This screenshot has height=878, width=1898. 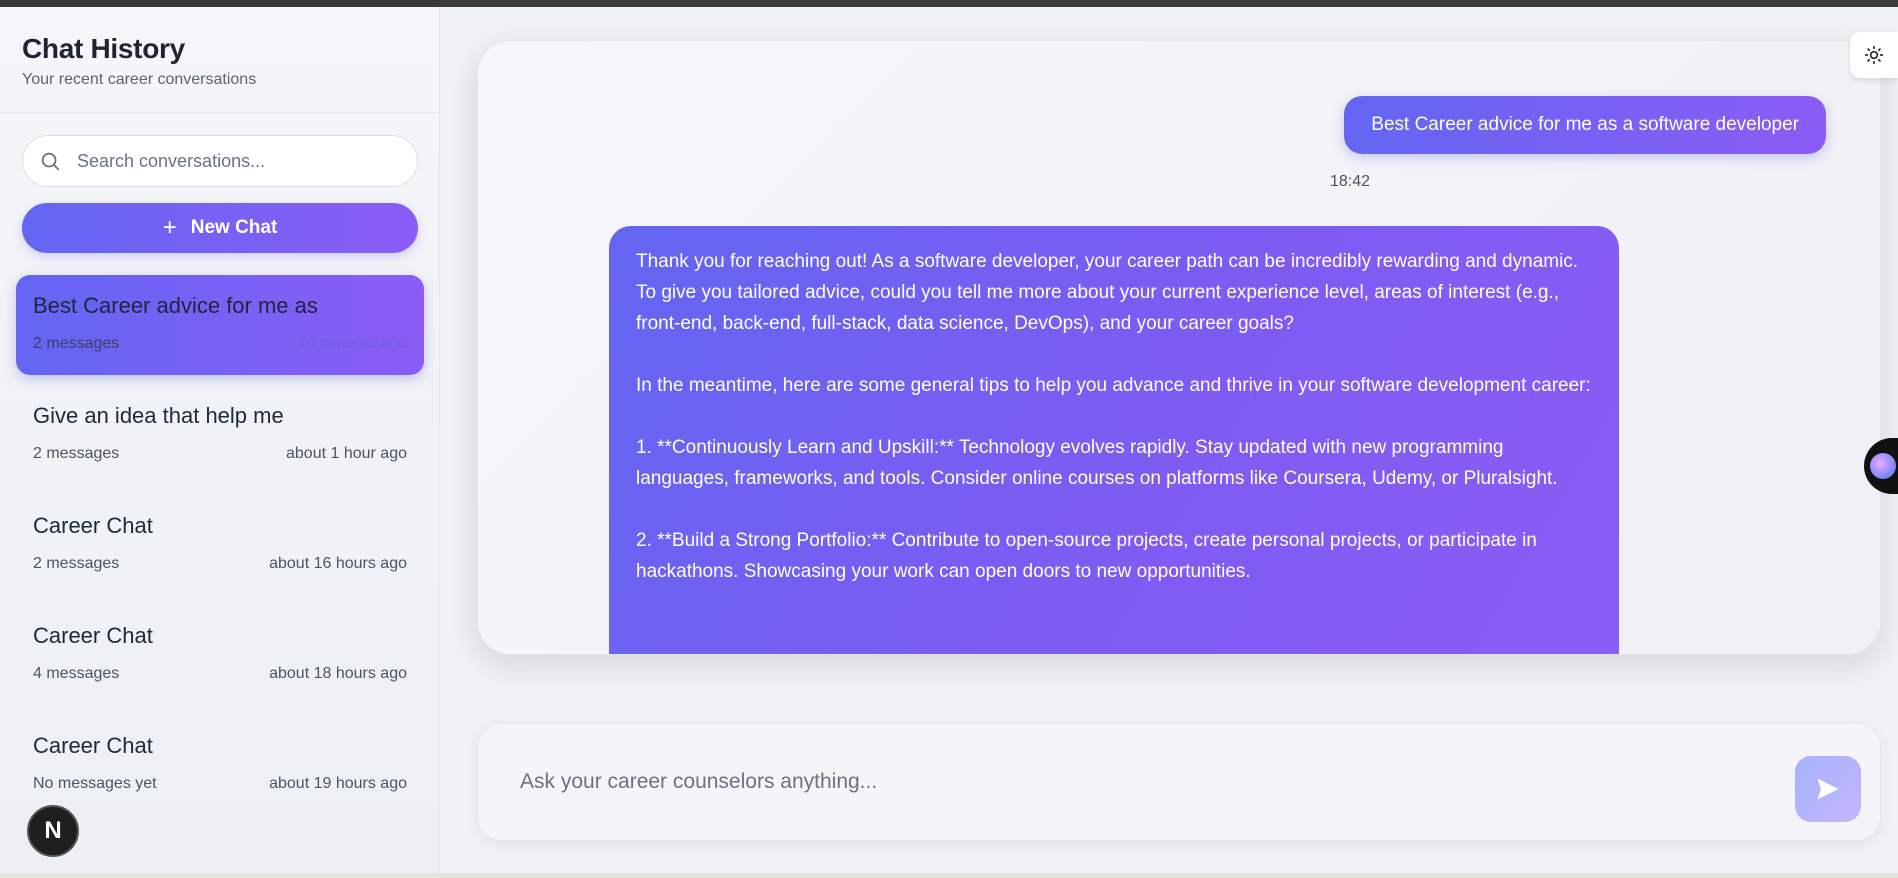 I want to click on conversation-title: Give an idea that help me, so click(x=158, y=415).